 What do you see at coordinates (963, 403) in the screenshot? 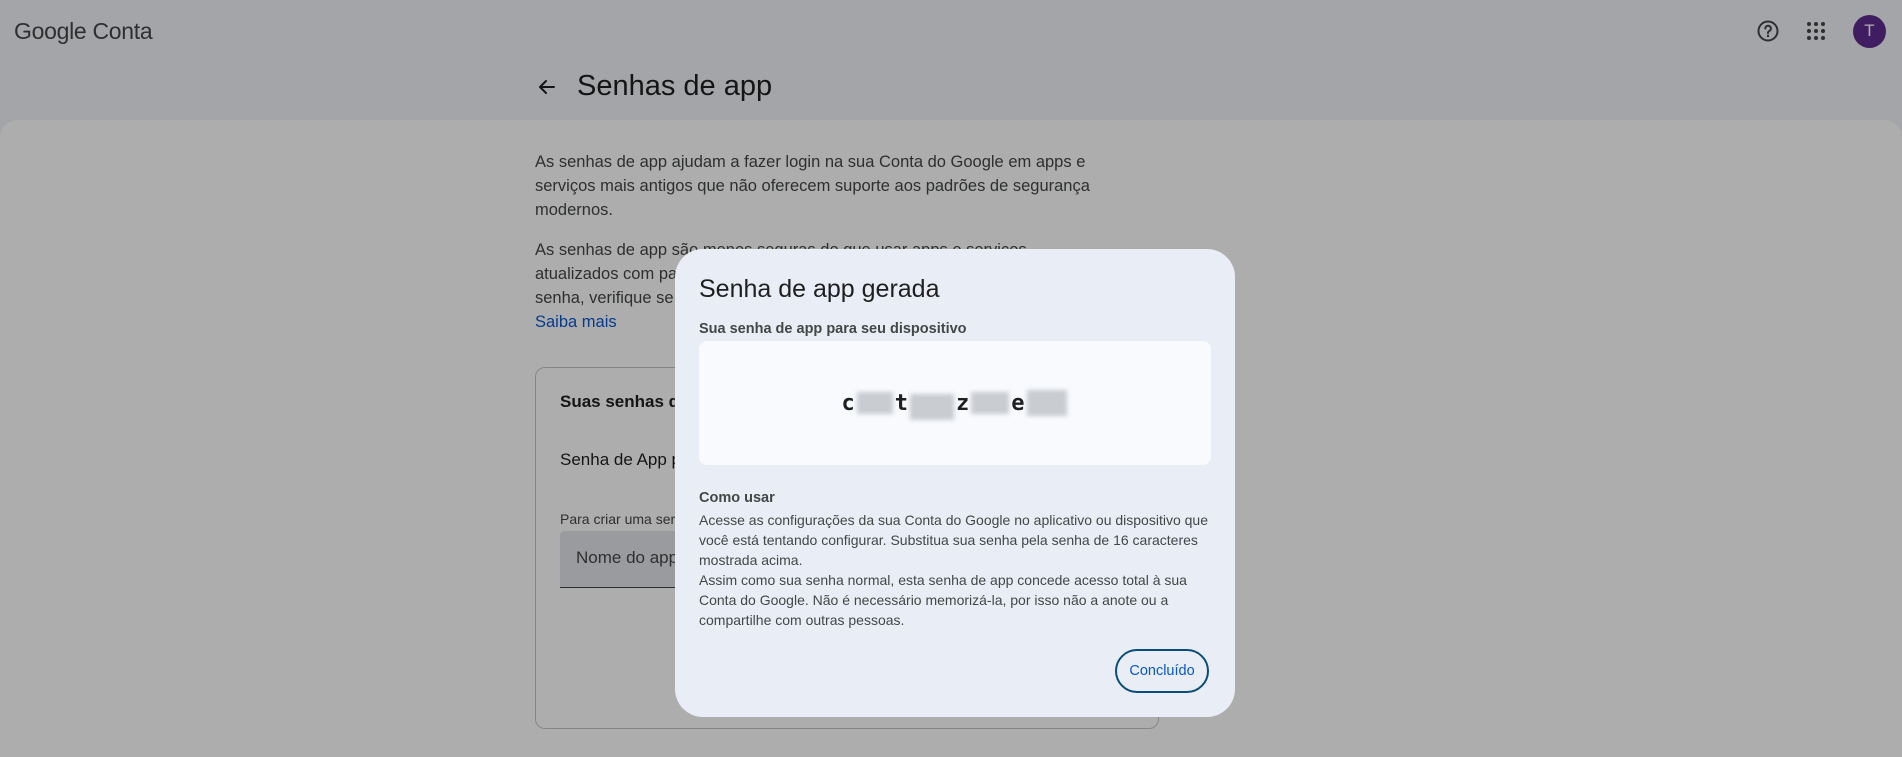
I see `password-char: z` at bounding box center [963, 403].